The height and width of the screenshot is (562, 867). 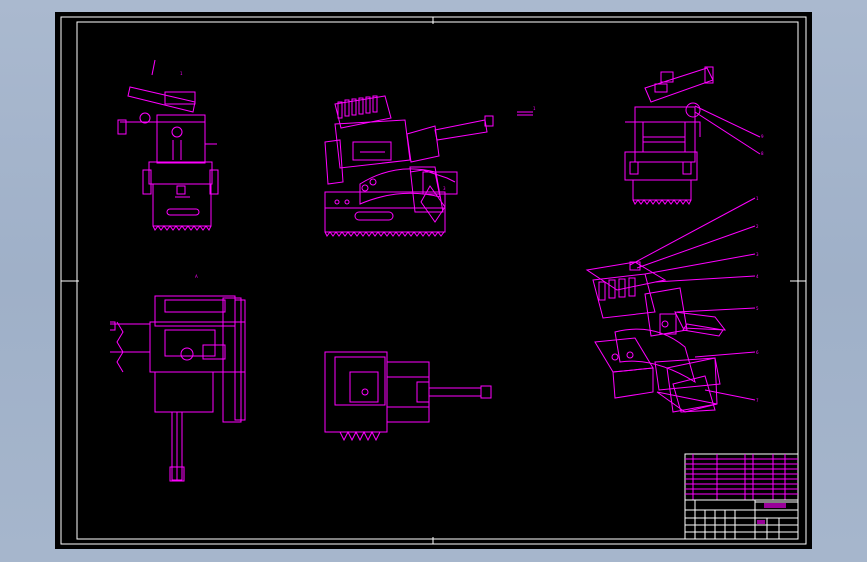 What do you see at coordinates (762, 136) in the screenshot?
I see `svg-text: 9` at bounding box center [762, 136].